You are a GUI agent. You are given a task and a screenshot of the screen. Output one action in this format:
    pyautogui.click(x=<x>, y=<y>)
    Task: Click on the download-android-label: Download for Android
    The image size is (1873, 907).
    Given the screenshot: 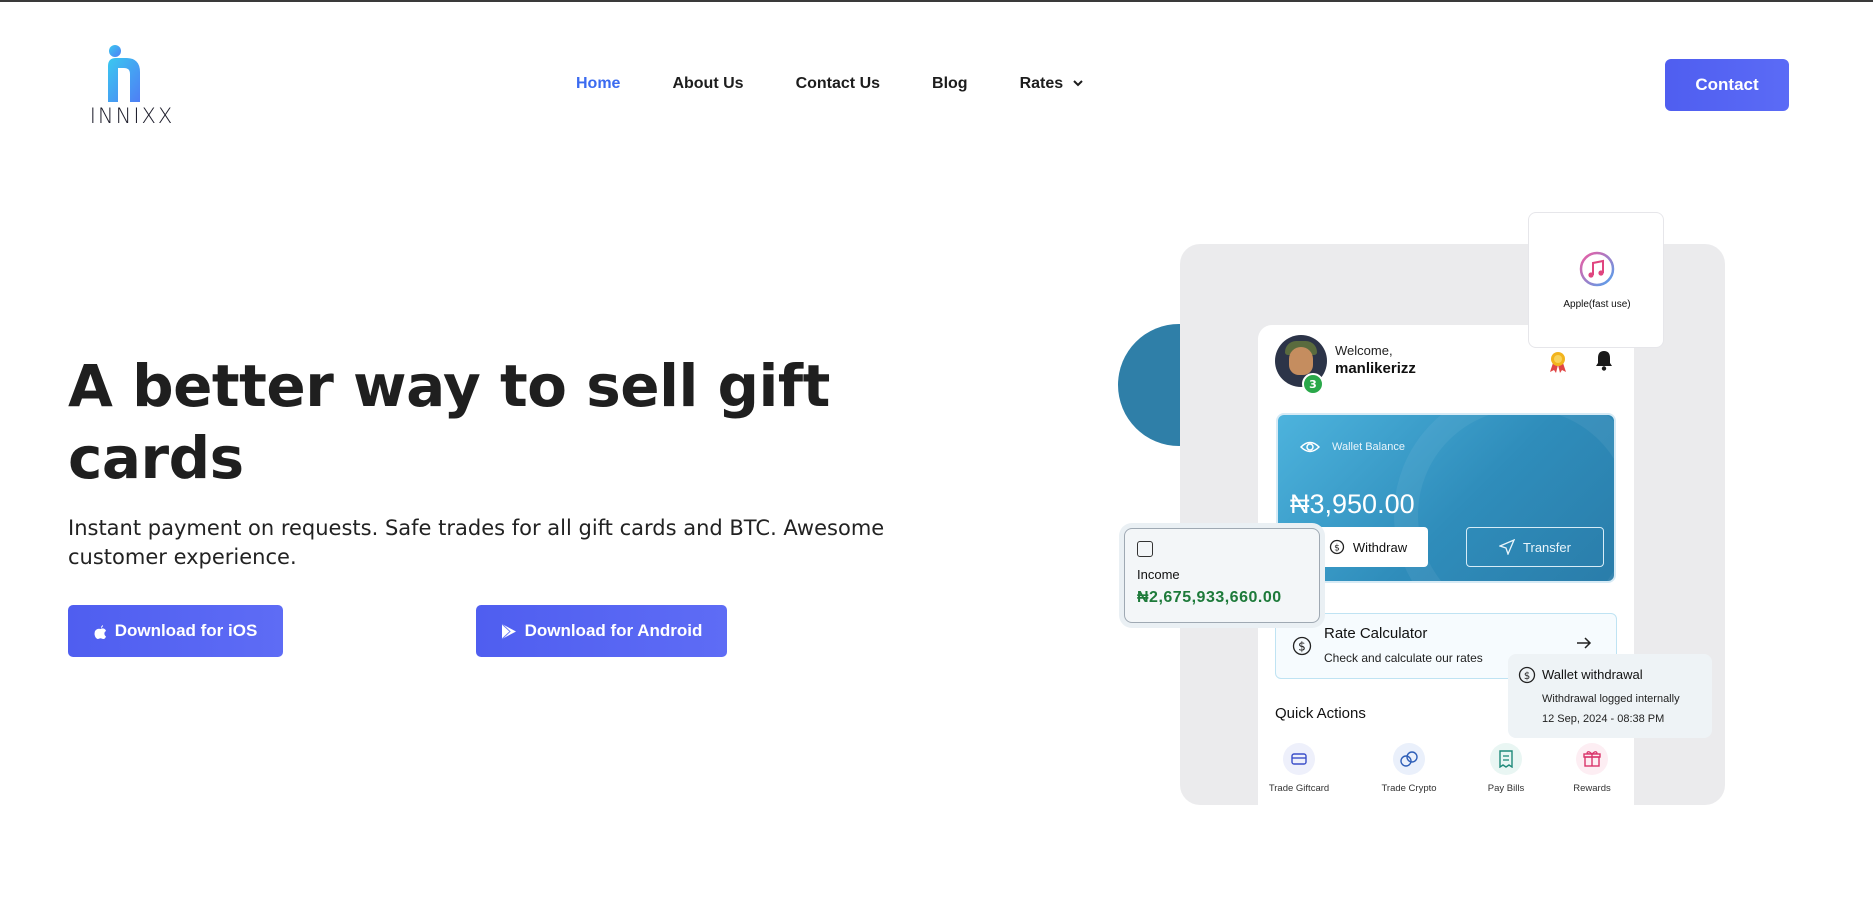 What is the action you would take?
    pyautogui.click(x=613, y=630)
    